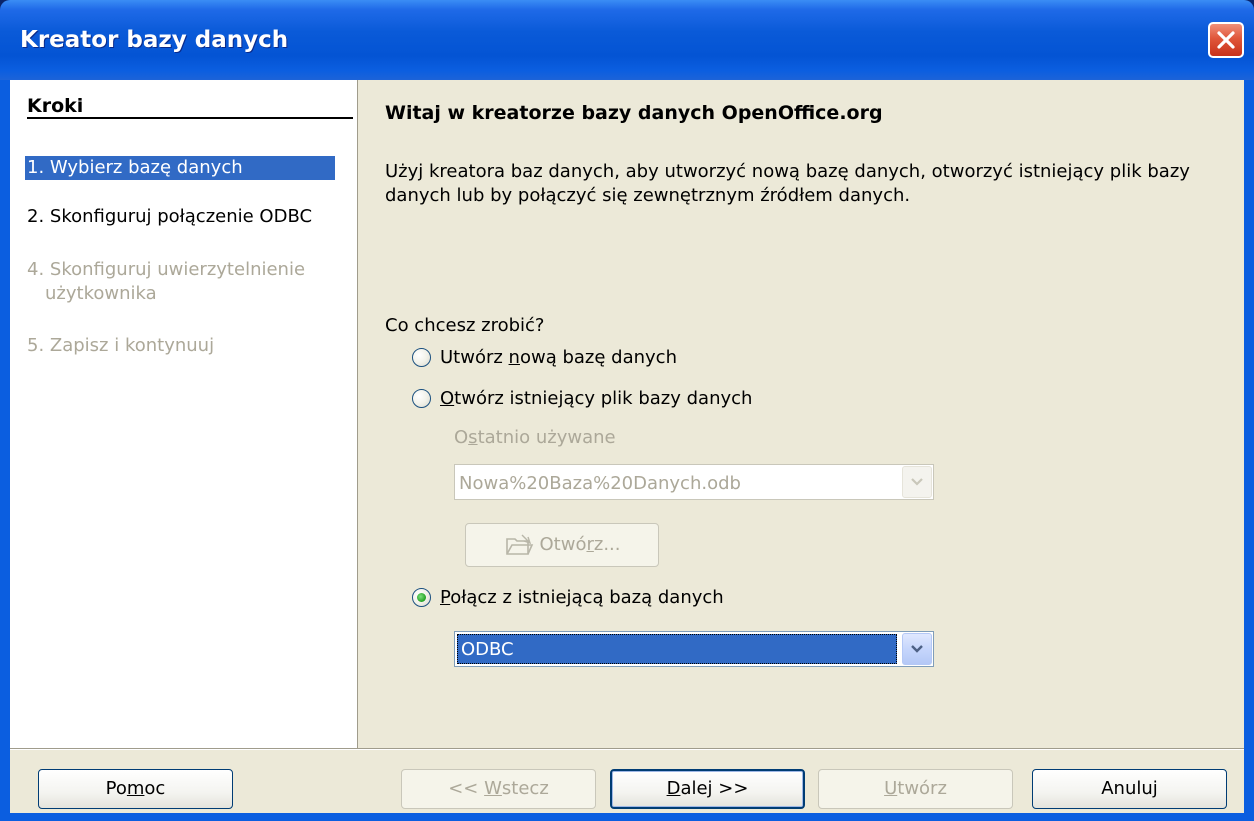 This screenshot has height=821, width=1254. Describe the element at coordinates (498, 789) in the screenshot. I see `back-button: << Wstecz` at that location.